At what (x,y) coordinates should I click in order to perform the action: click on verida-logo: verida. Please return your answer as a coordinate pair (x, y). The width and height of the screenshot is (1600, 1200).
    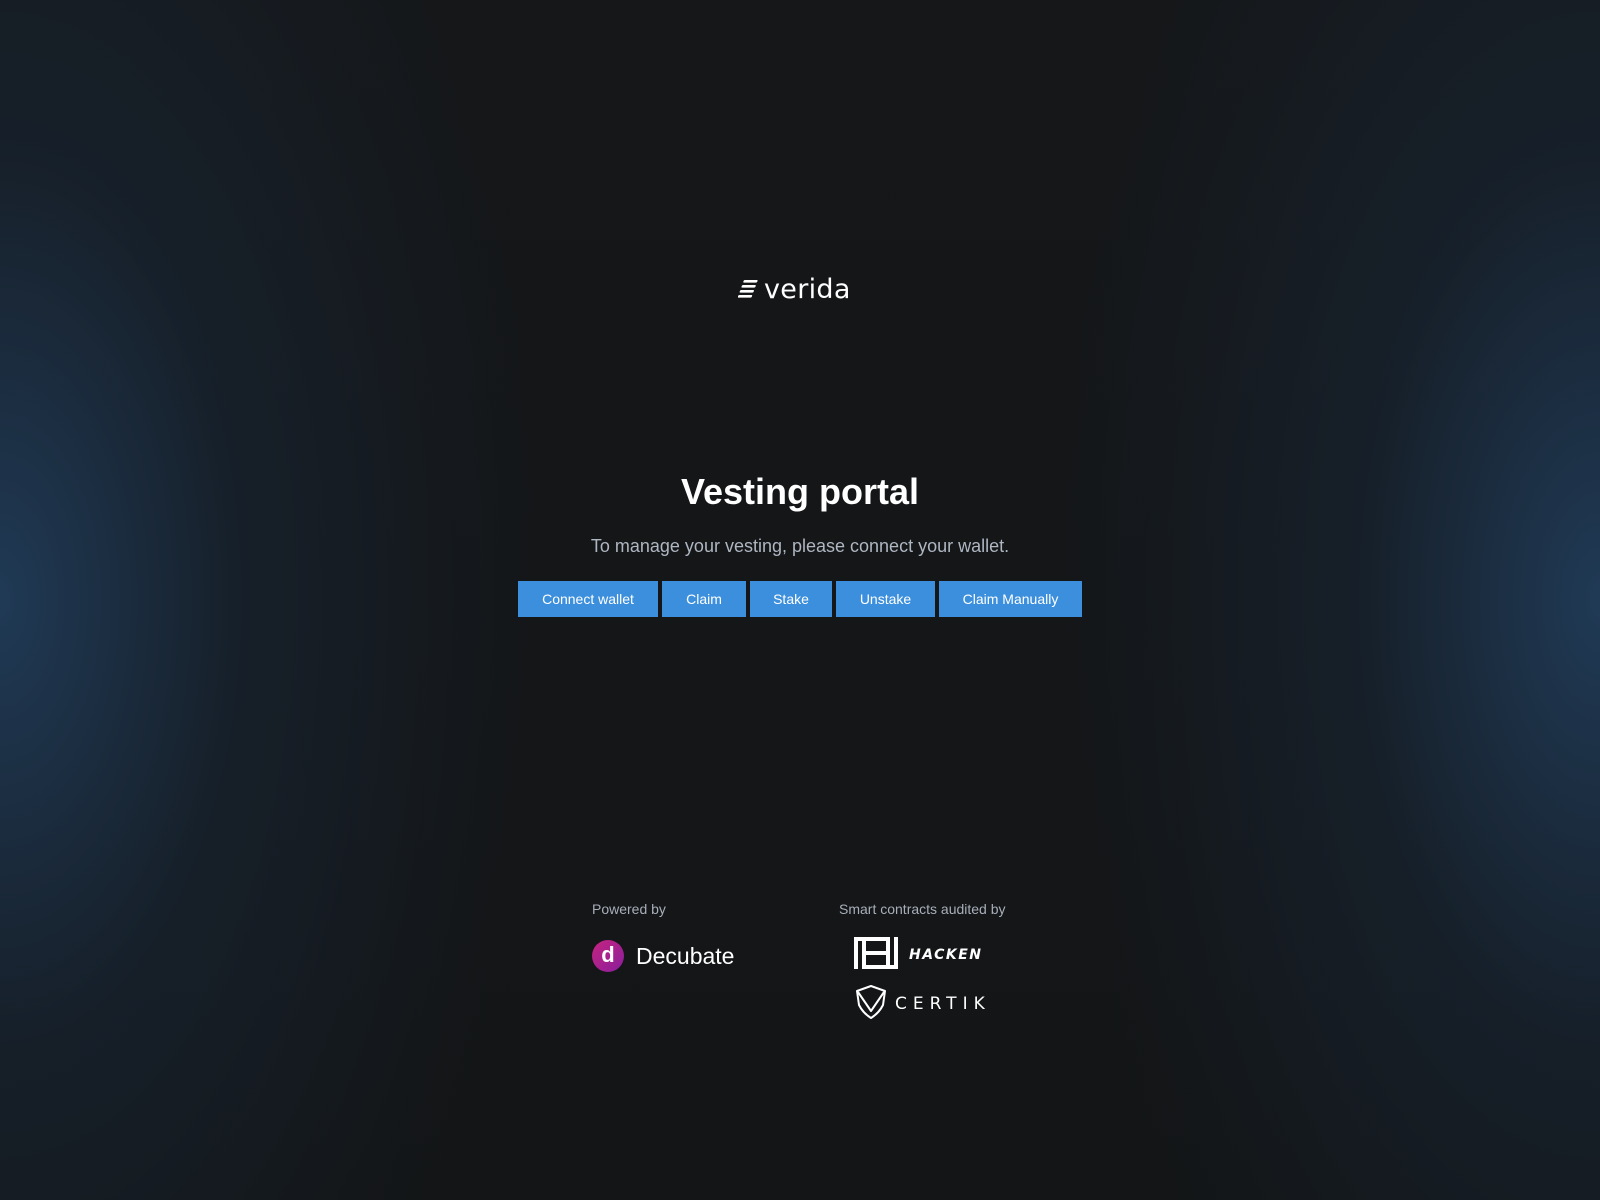
    Looking at the image, I should click on (798, 289).